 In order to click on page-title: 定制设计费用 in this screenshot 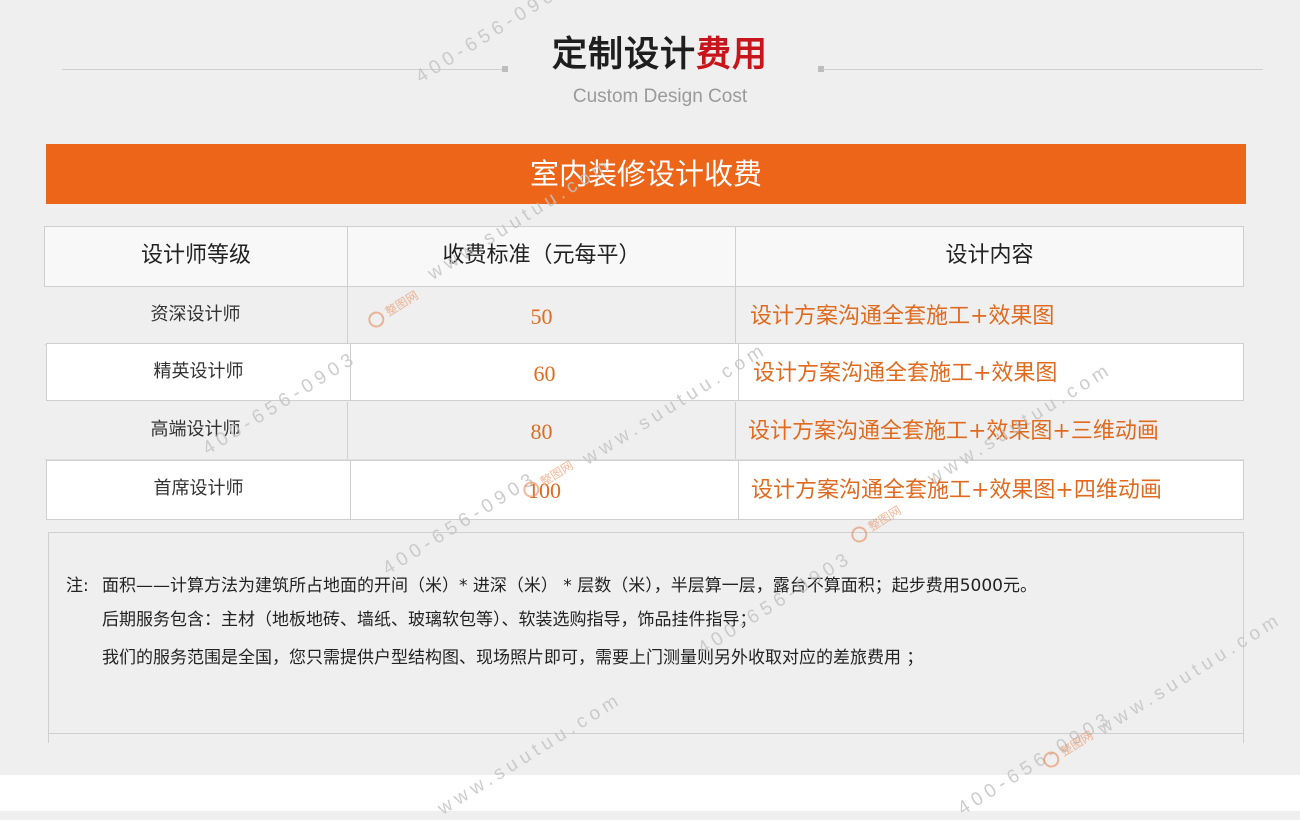, I will do `click(660, 51)`.